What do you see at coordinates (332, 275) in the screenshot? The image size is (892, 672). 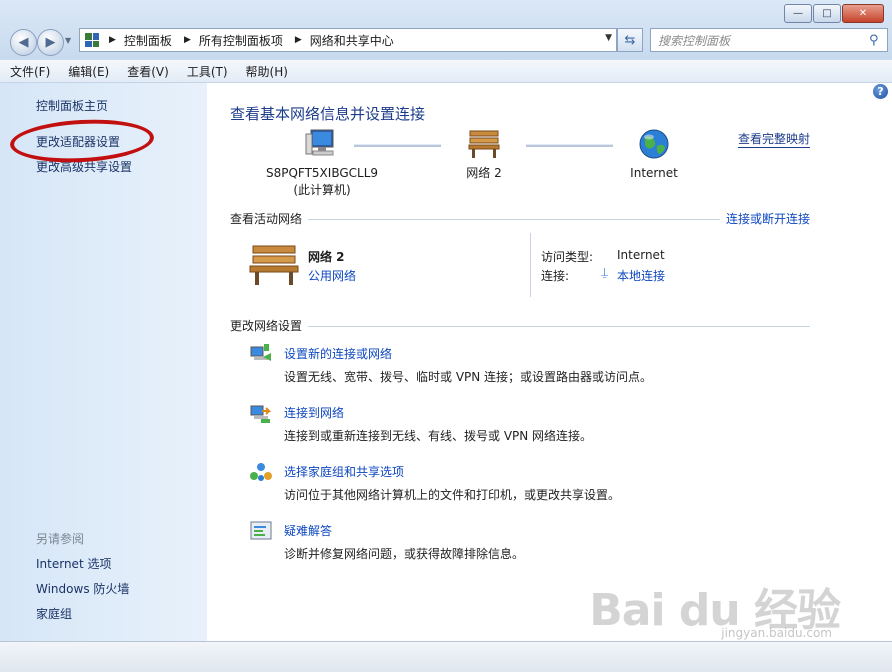 I see `network-type-link: 公用网络` at bounding box center [332, 275].